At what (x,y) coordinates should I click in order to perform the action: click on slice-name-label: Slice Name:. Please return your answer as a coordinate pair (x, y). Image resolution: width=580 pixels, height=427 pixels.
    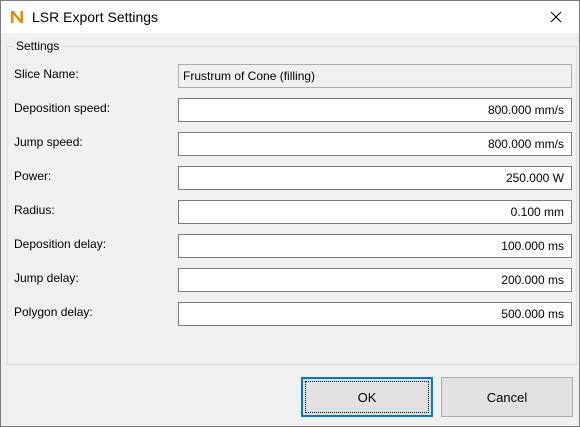
    Looking at the image, I should click on (46, 74).